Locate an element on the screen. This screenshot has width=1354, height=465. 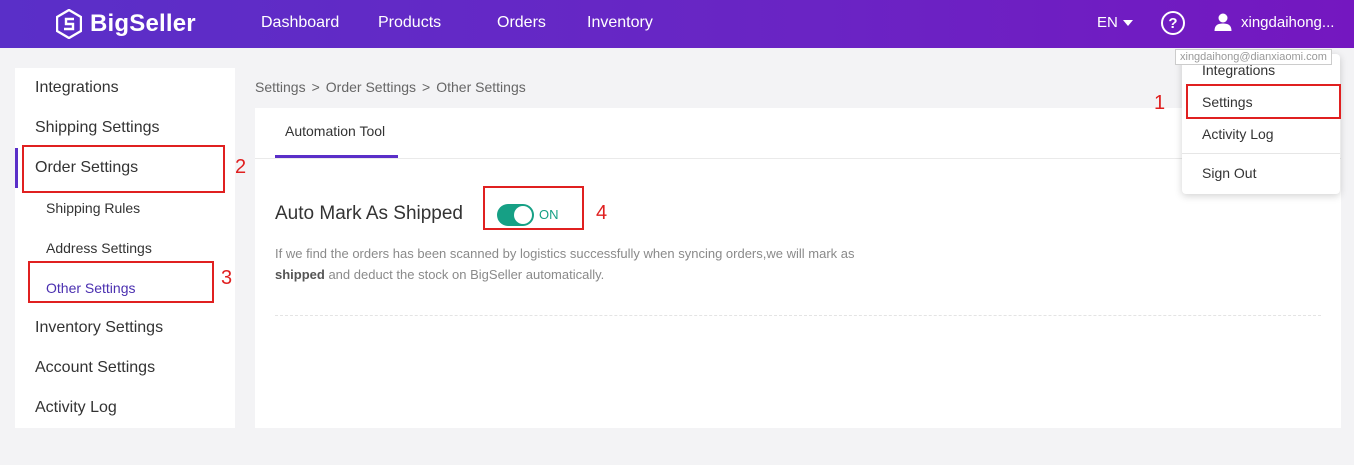
bigseller-logo-icon is located at coordinates (69, 24).